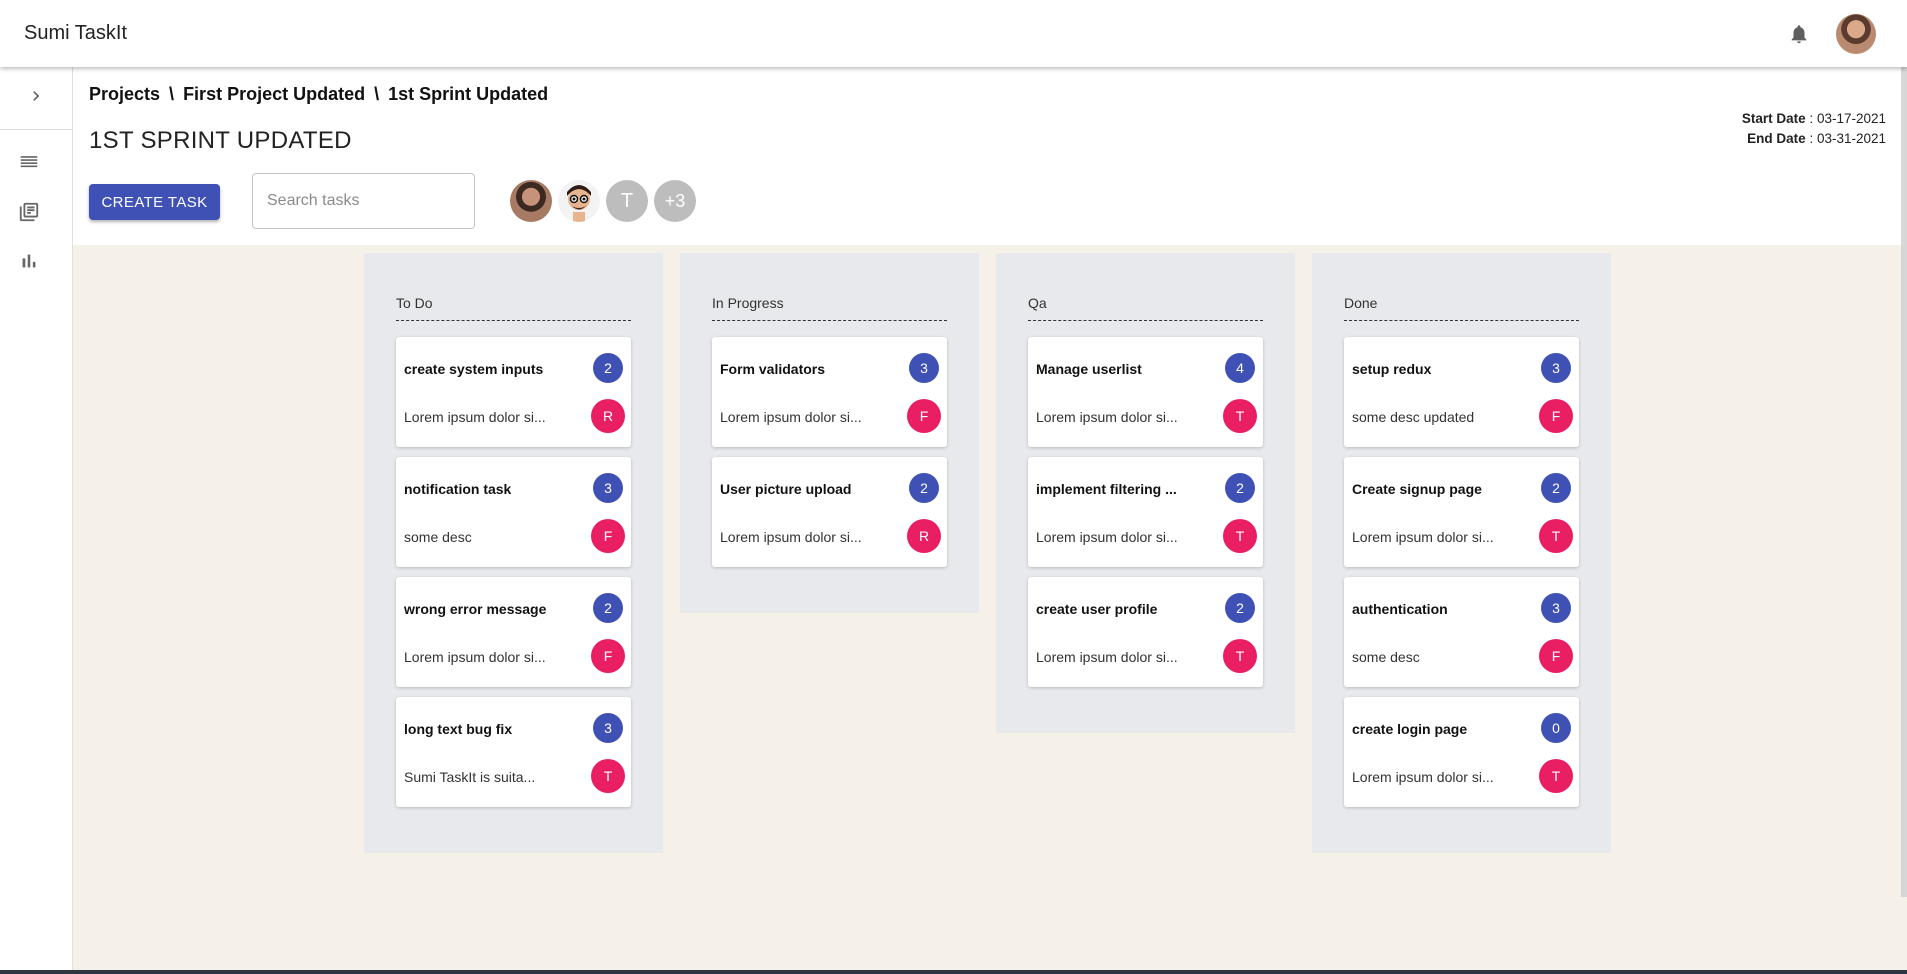 The width and height of the screenshot is (1907, 974). Describe the element at coordinates (29, 261) in the screenshot. I see `bar-chart-icon` at that location.